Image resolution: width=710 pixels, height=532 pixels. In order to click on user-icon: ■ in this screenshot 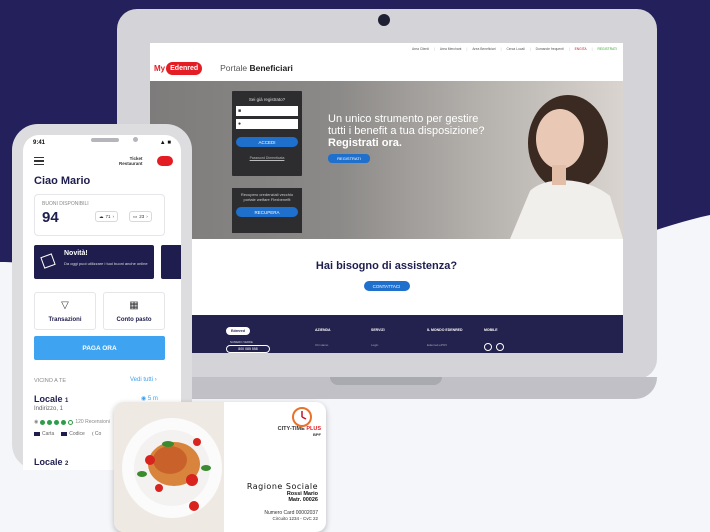, I will do `click(240, 111)`.